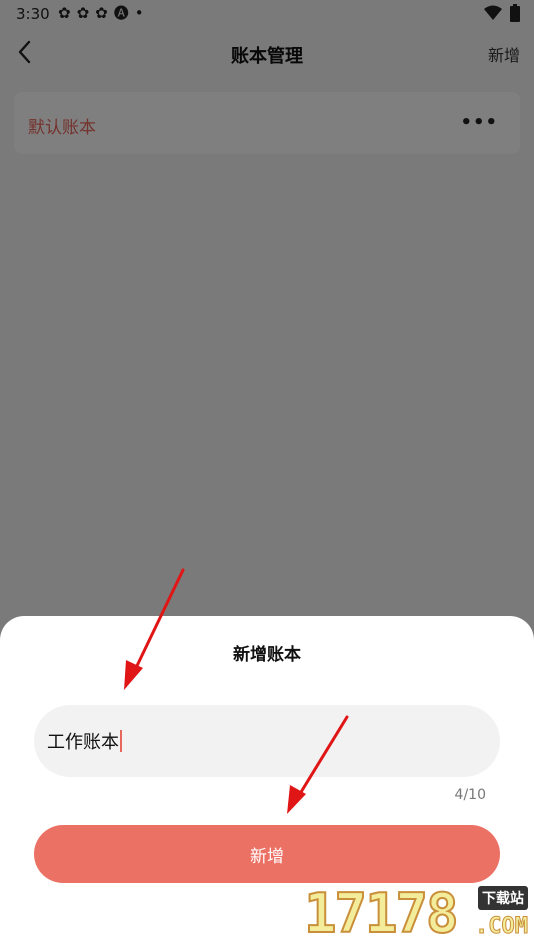  Describe the element at coordinates (503, 898) in the screenshot. I see `watermark-badge: 下载站` at that location.